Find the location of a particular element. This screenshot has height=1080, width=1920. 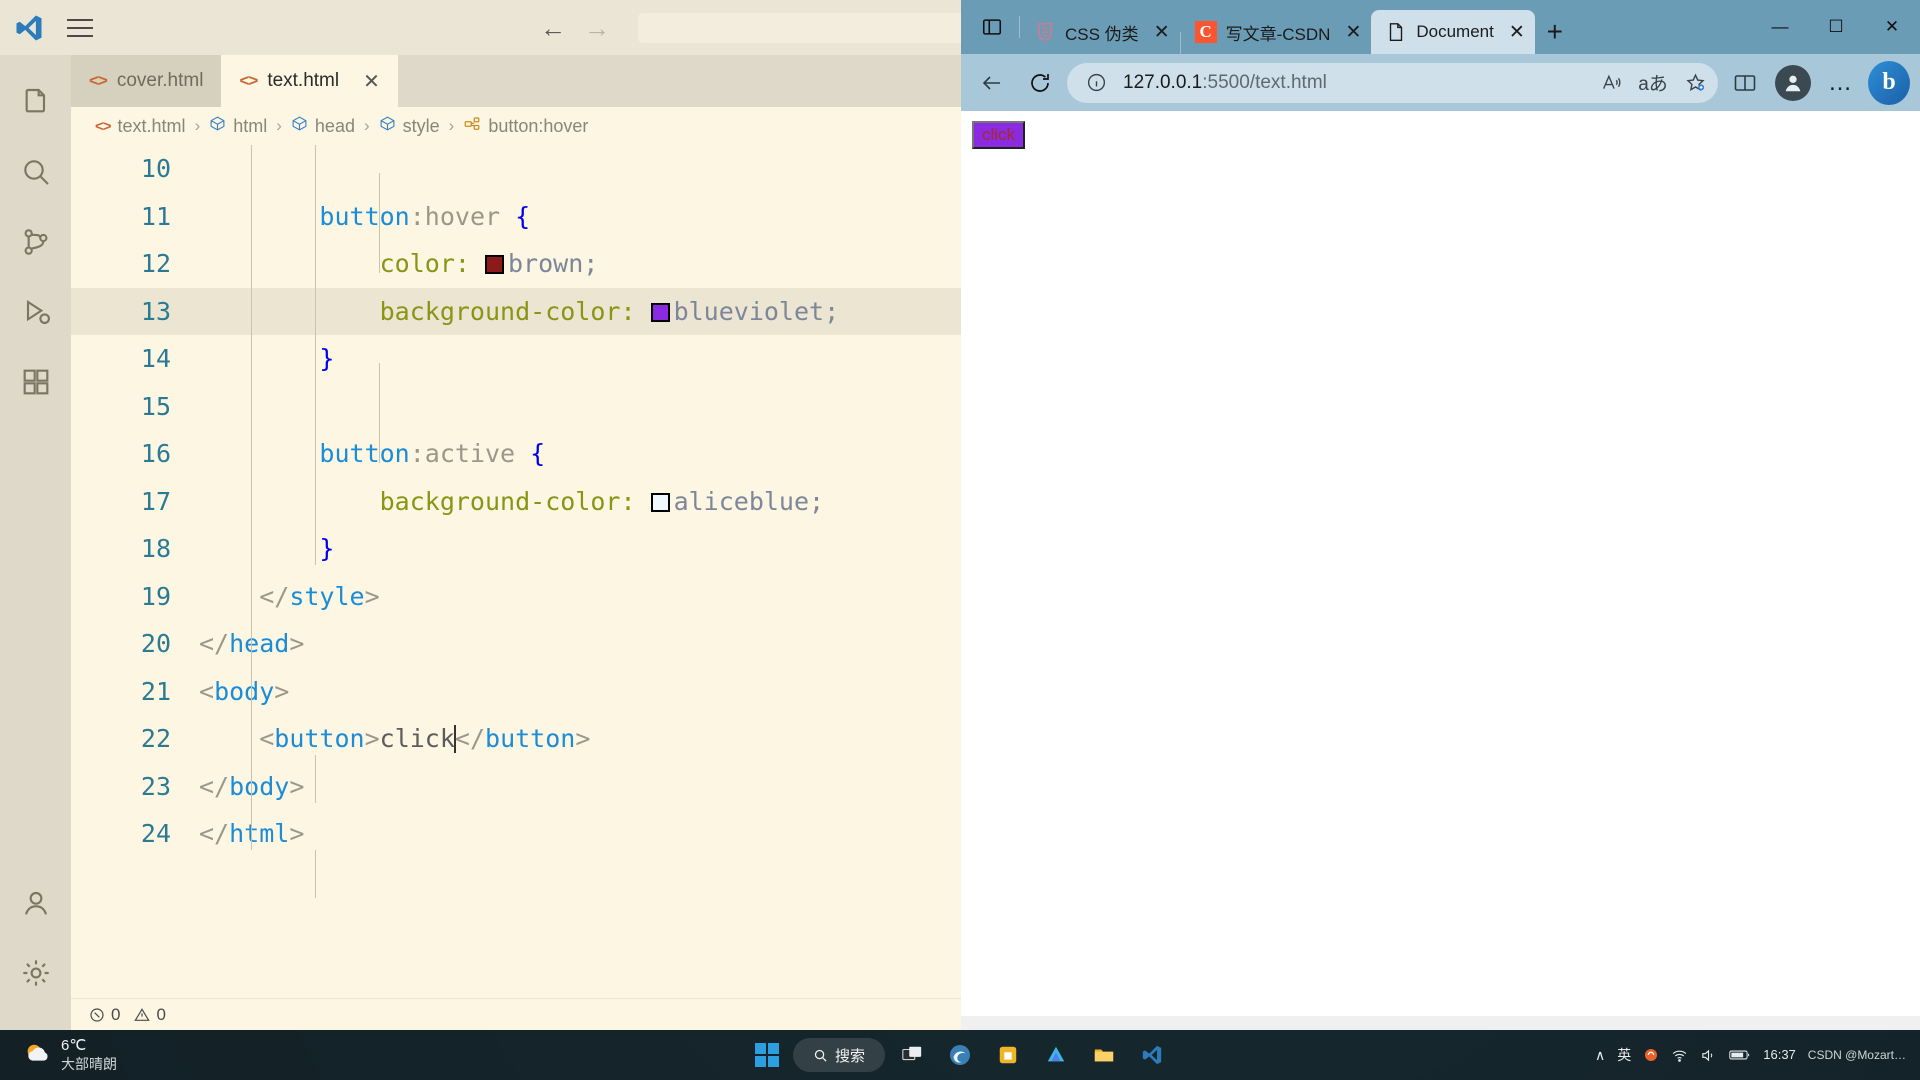

file-explorer-icon is located at coordinates (1104, 1055).